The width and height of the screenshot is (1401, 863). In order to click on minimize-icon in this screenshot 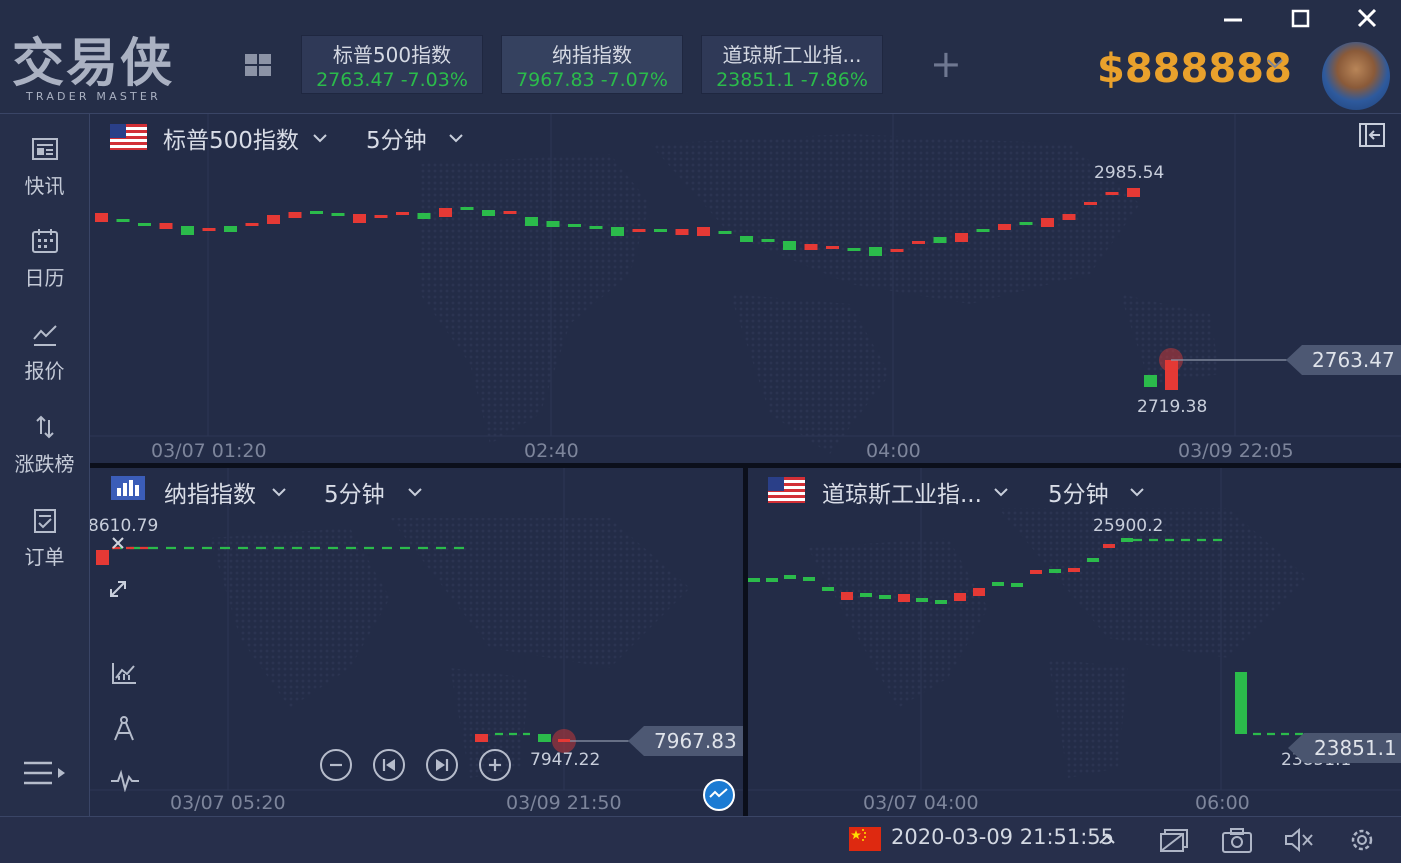, I will do `click(1233, 18)`.